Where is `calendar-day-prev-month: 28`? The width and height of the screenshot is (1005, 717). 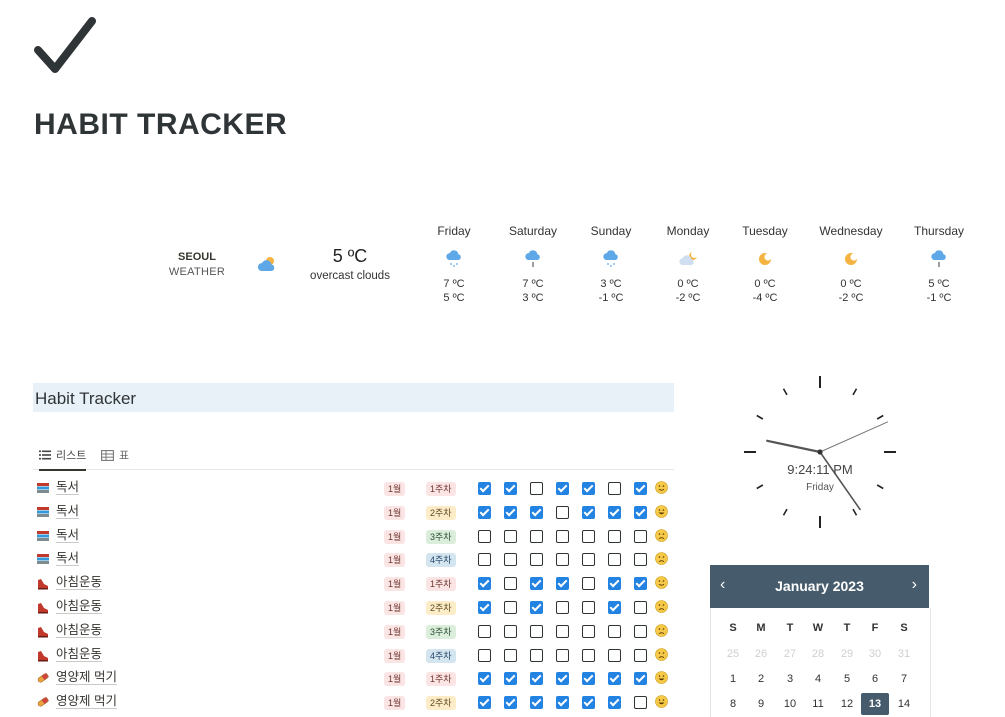 calendar-day-prev-month: 28 is located at coordinates (818, 654).